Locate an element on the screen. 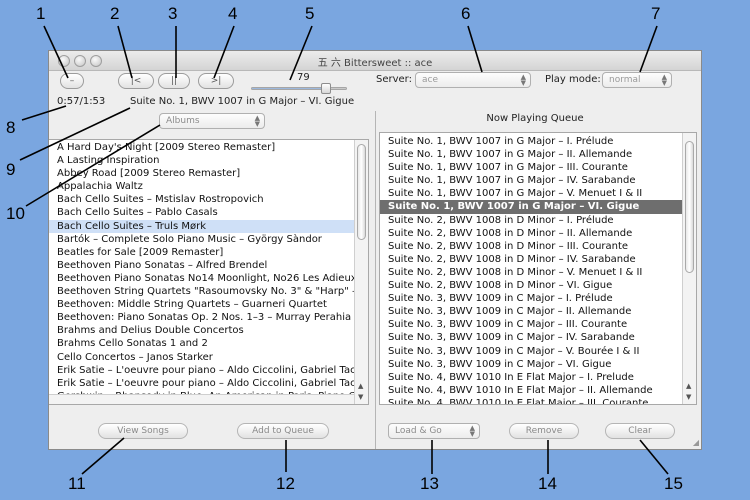  minus-button: – is located at coordinates (72, 81).